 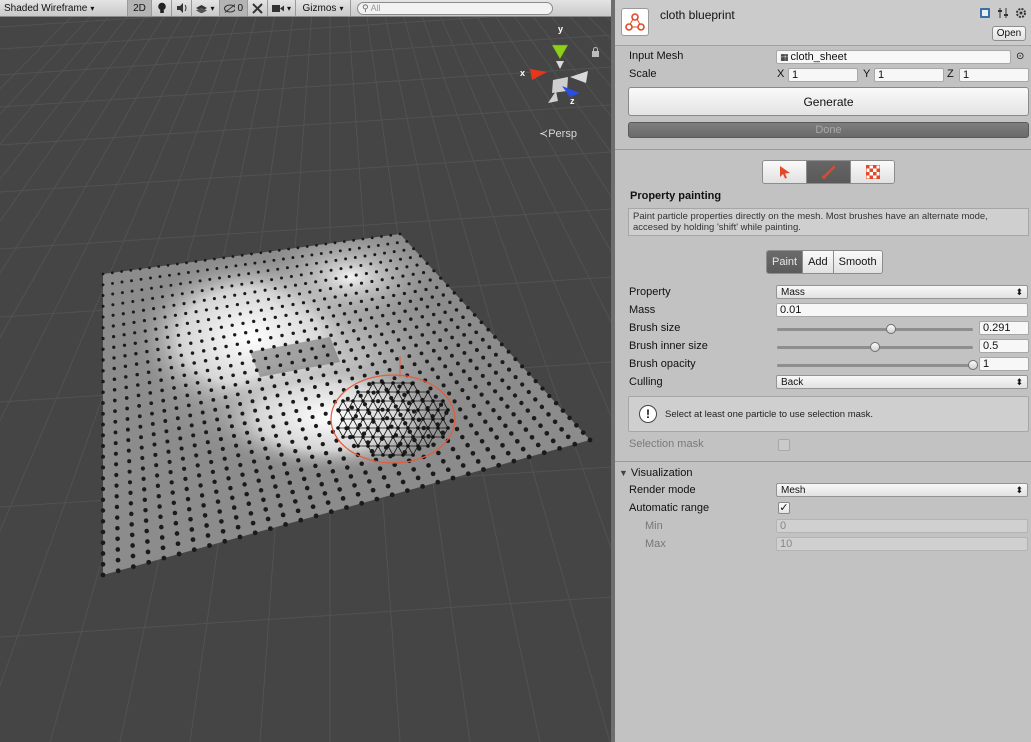 What do you see at coordinates (522, 73) in the screenshot?
I see `axis-x-label: x` at bounding box center [522, 73].